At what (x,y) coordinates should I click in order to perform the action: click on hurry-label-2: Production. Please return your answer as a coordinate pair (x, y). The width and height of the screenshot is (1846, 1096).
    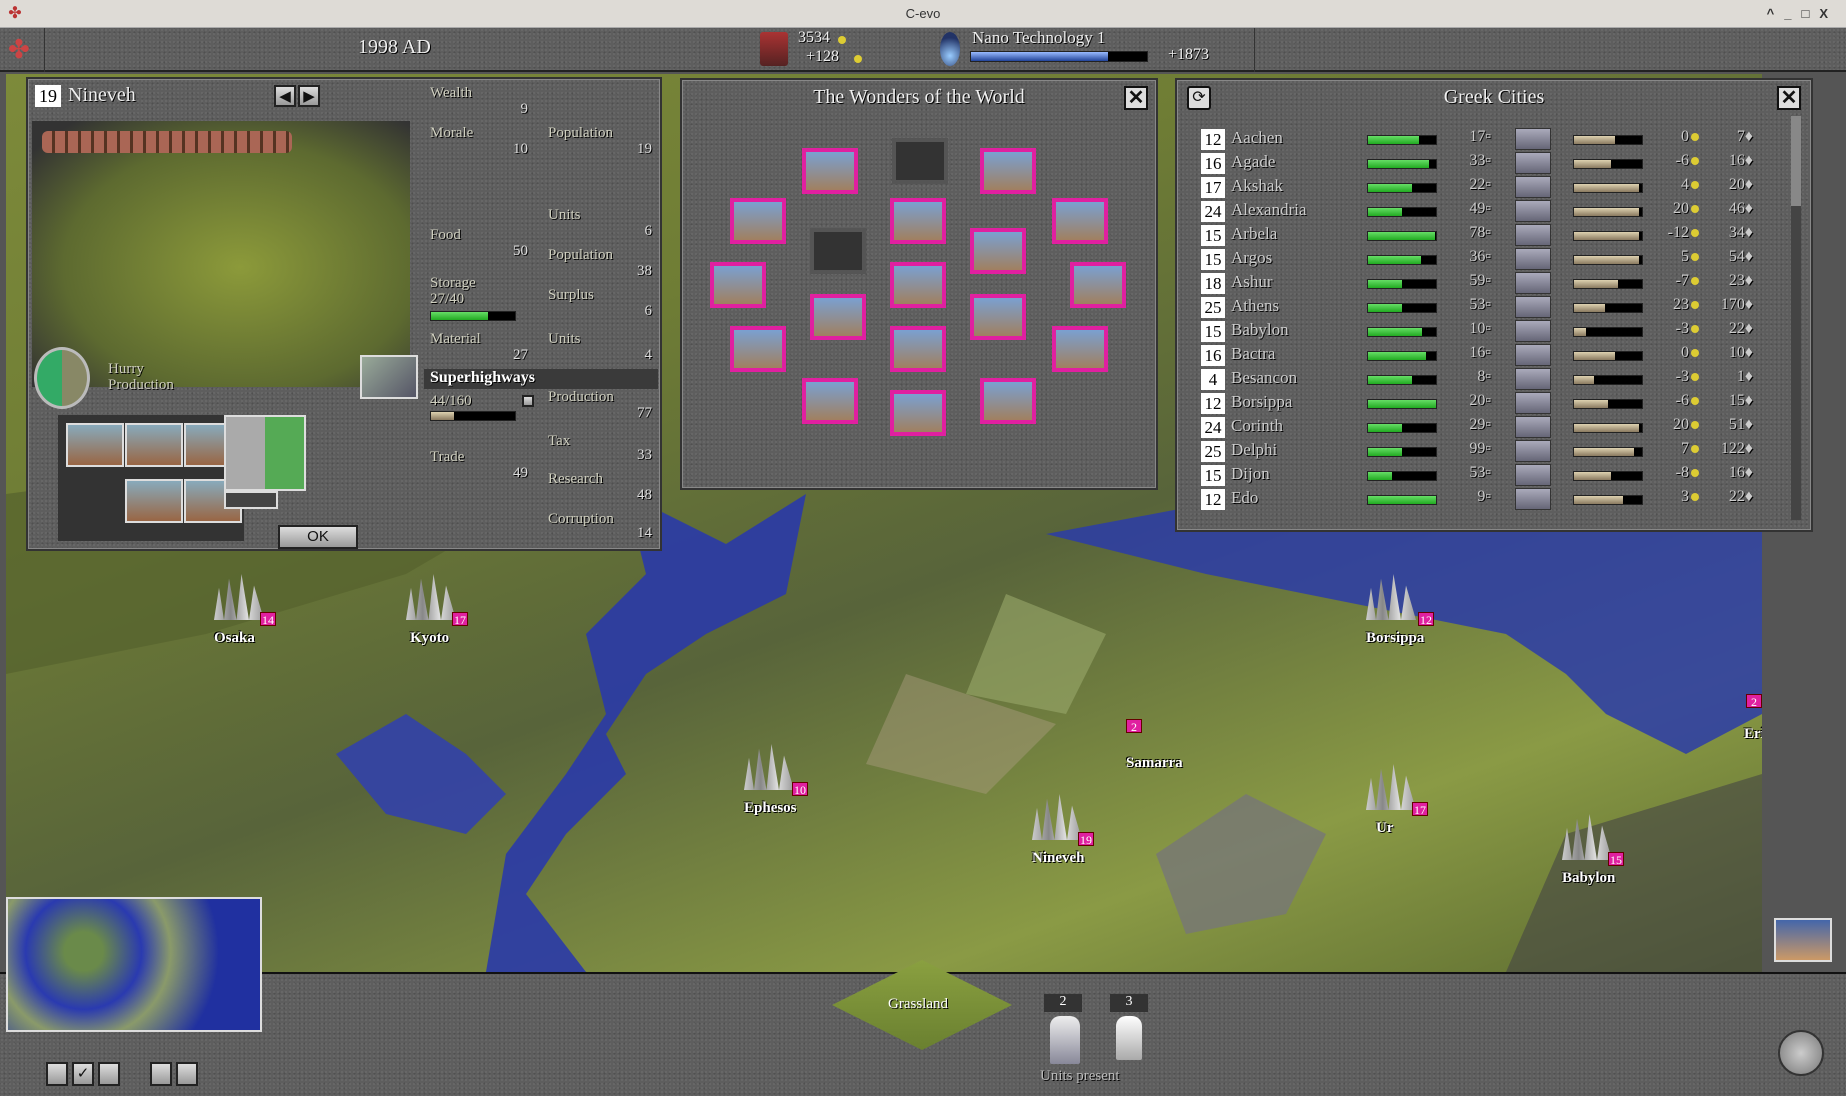
    Looking at the image, I should click on (141, 385).